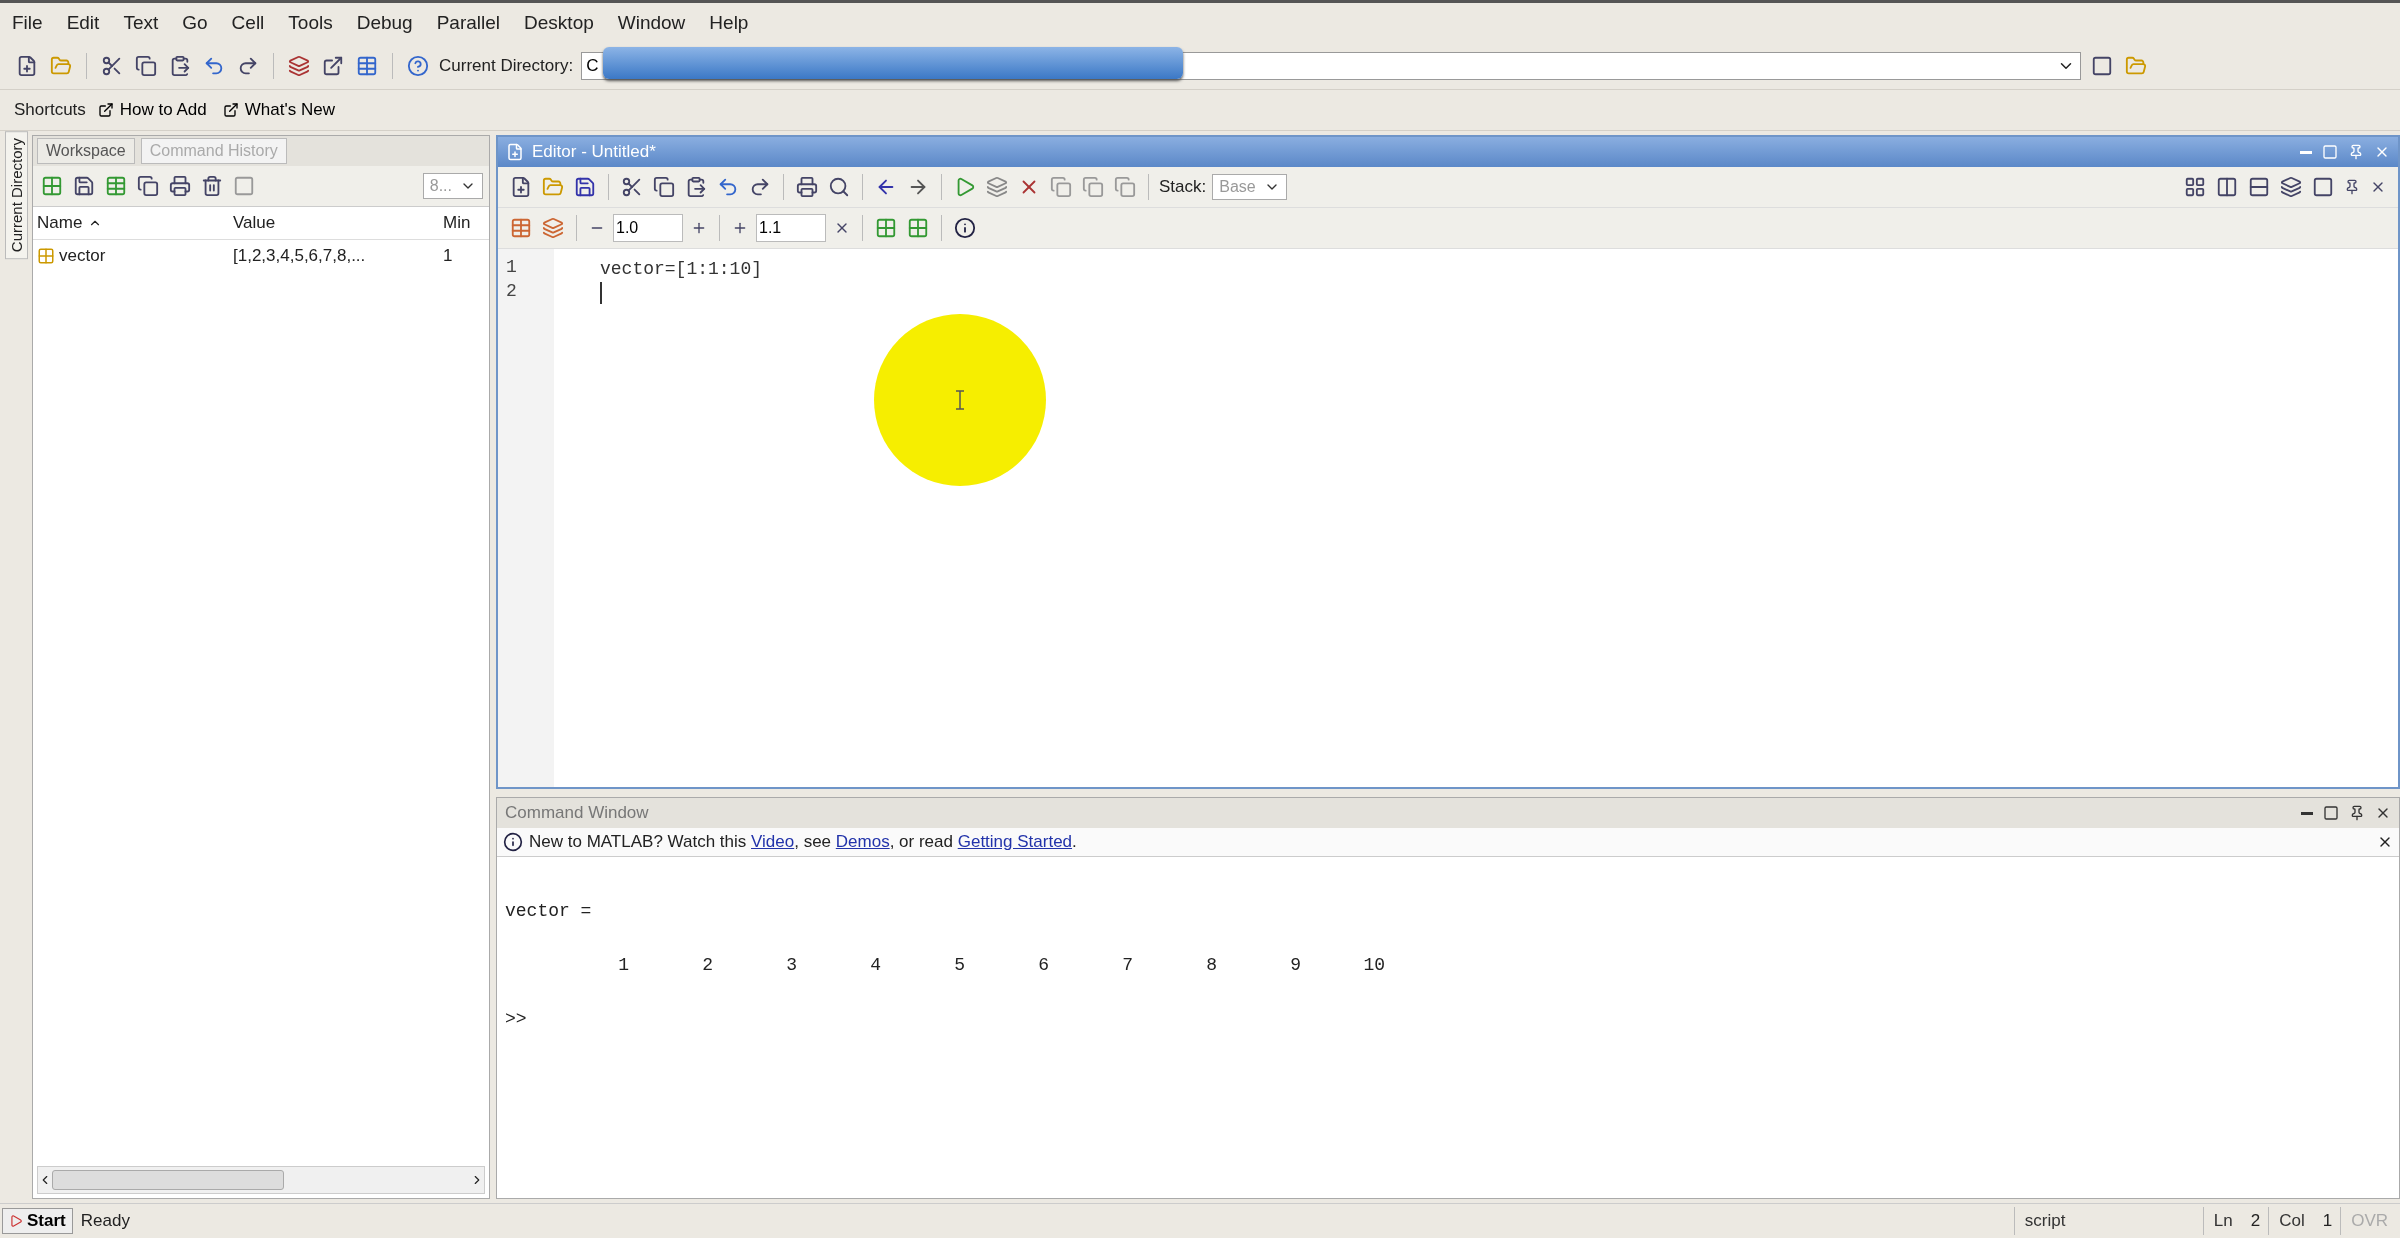 The width and height of the screenshot is (2400, 1238). What do you see at coordinates (1015, 841) in the screenshot?
I see `link: Getting Started` at bounding box center [1015, 841].